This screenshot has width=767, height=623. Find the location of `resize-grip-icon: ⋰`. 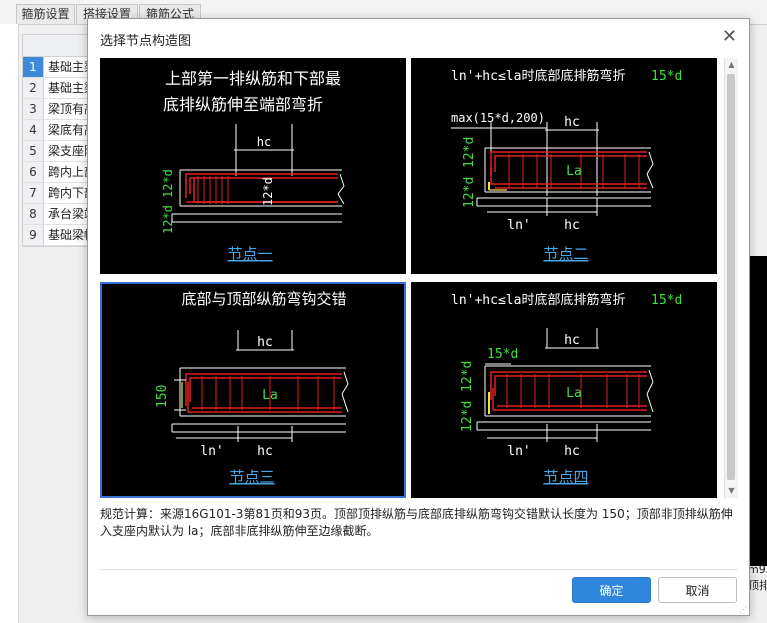

resize-grip-icon: ⋰ is located at coordinates (743, 609).